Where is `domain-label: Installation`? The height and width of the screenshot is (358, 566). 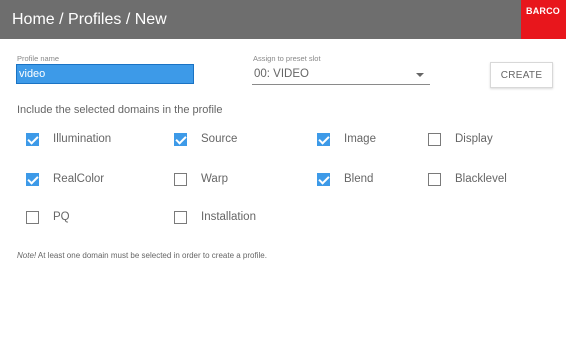
domain-label: Installation is located at coordinates (228, 217).